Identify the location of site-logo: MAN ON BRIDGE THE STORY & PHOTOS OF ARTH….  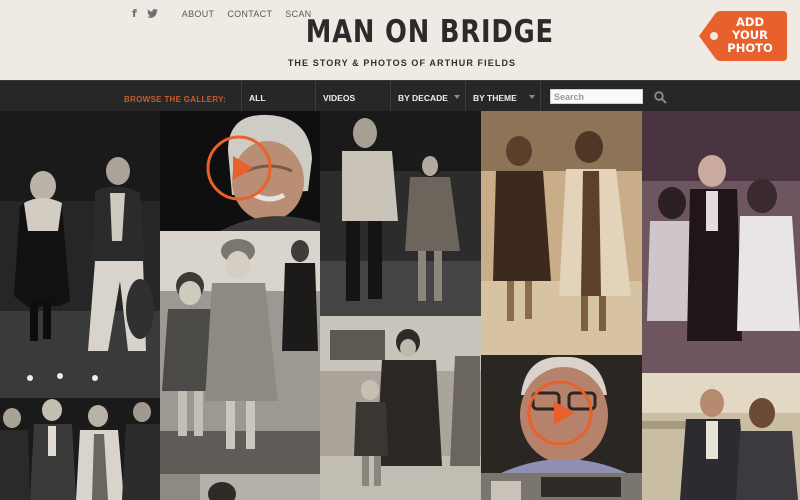
(420, 41).